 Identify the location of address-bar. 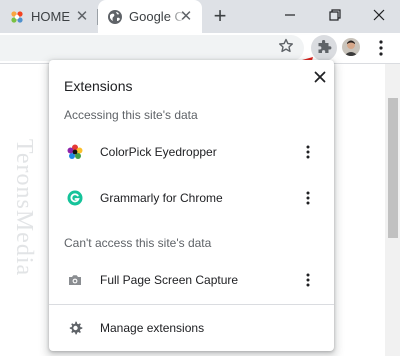
(152, 48).